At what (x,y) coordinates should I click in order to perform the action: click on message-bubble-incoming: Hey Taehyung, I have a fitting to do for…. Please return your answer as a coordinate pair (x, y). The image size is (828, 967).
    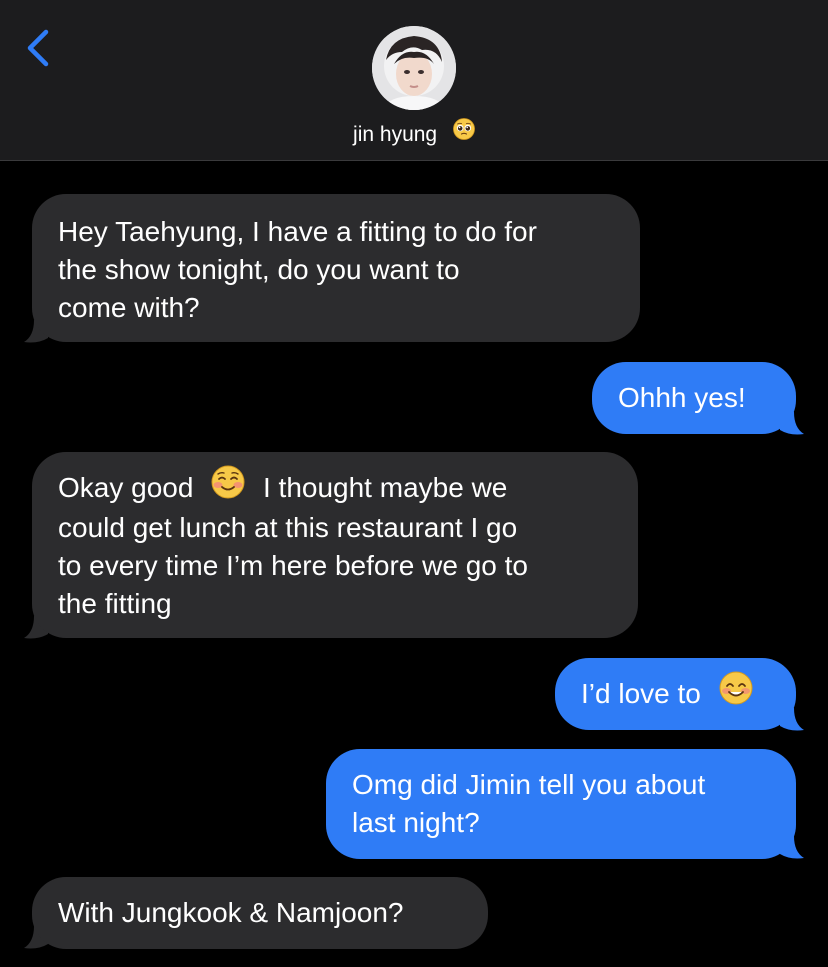
    Looking at the image, I should click on (336, 268).